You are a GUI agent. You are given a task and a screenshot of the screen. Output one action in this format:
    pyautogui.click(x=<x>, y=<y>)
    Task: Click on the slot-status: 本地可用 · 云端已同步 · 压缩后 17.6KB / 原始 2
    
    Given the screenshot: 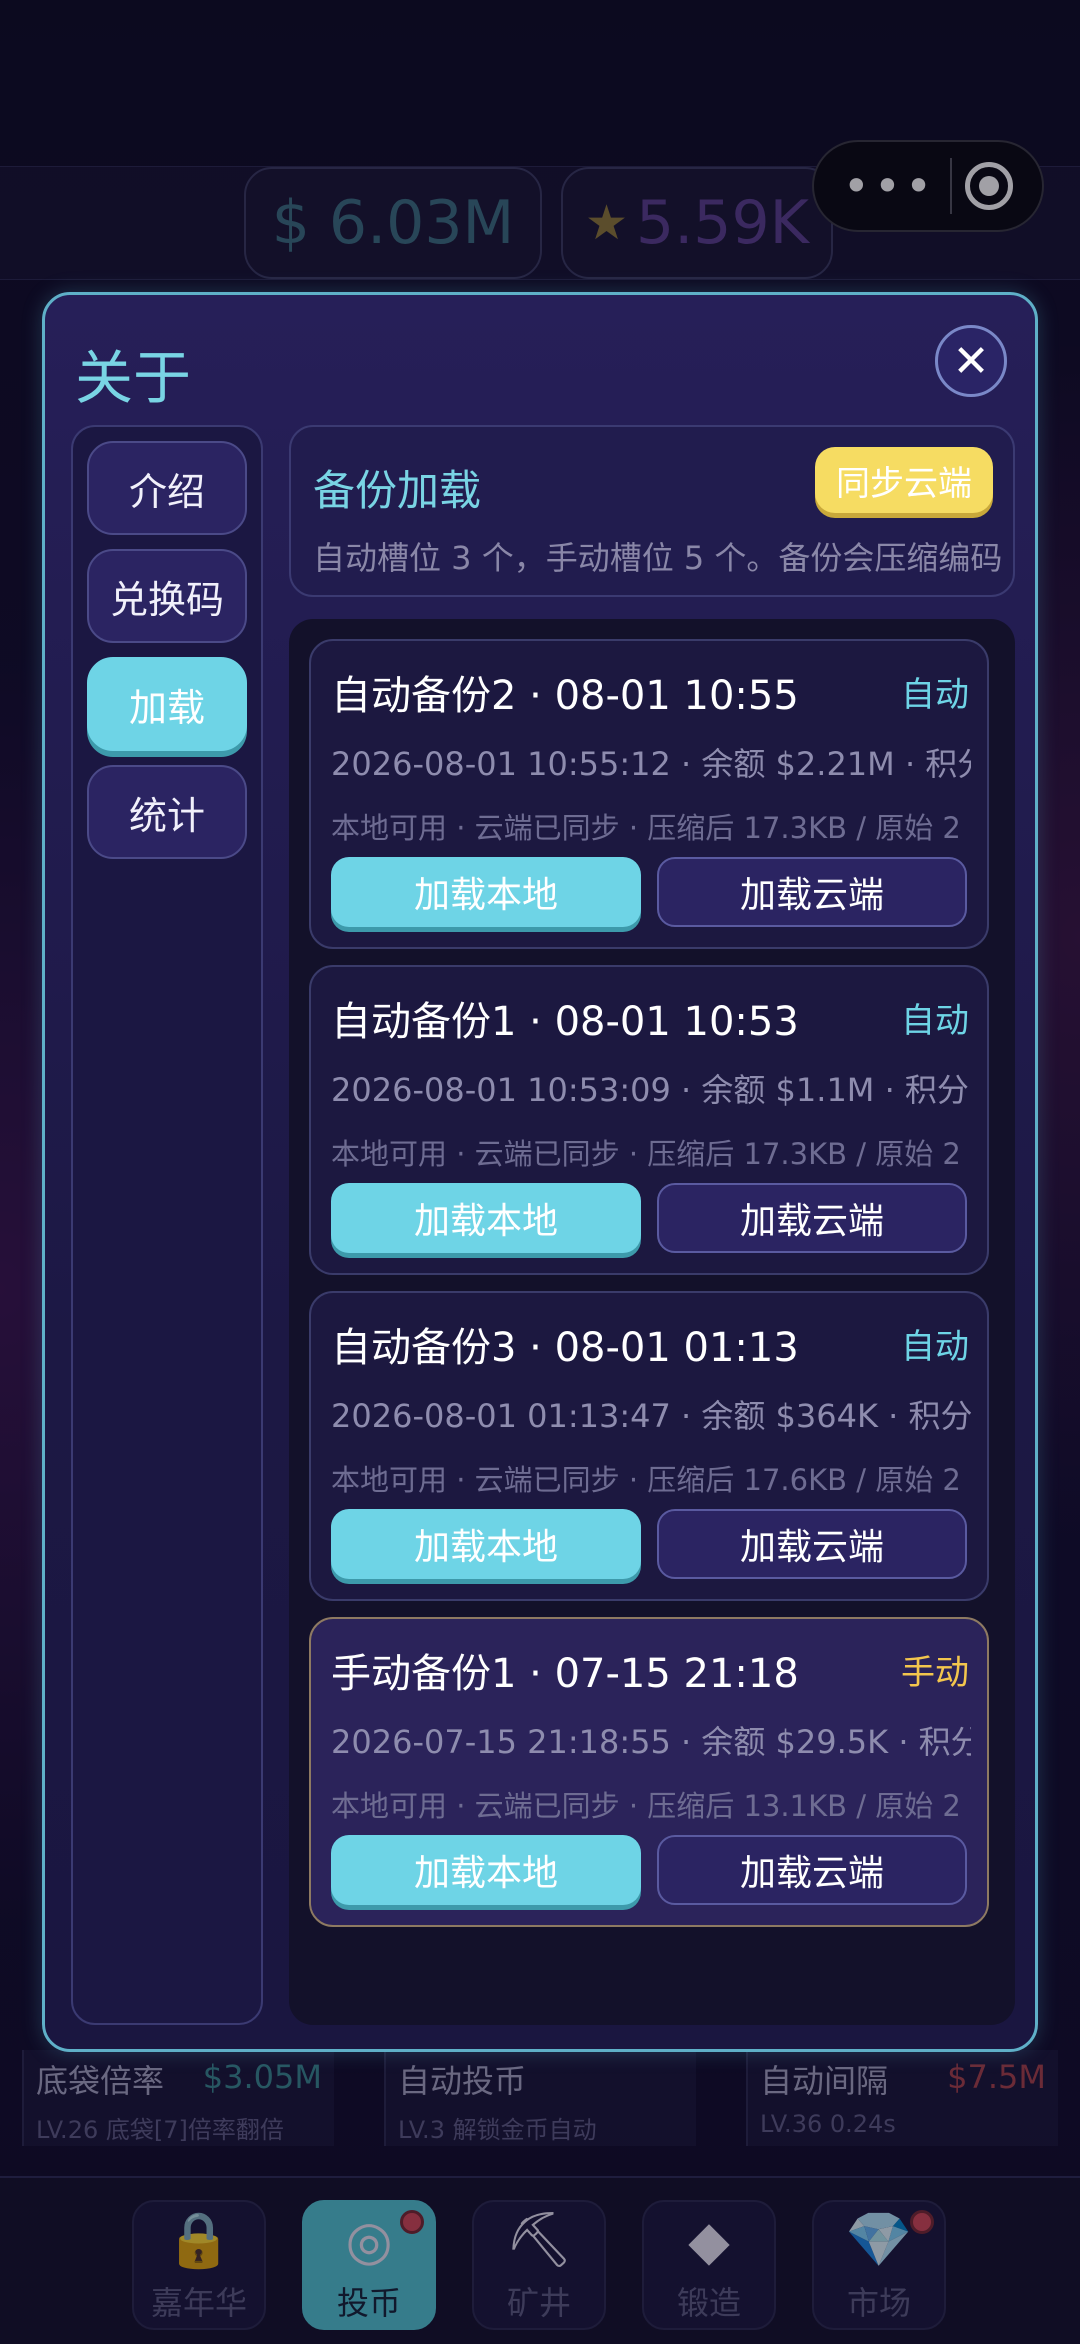 What is the action you would take?
    pyautogui.click(x=646, y=1480)
    